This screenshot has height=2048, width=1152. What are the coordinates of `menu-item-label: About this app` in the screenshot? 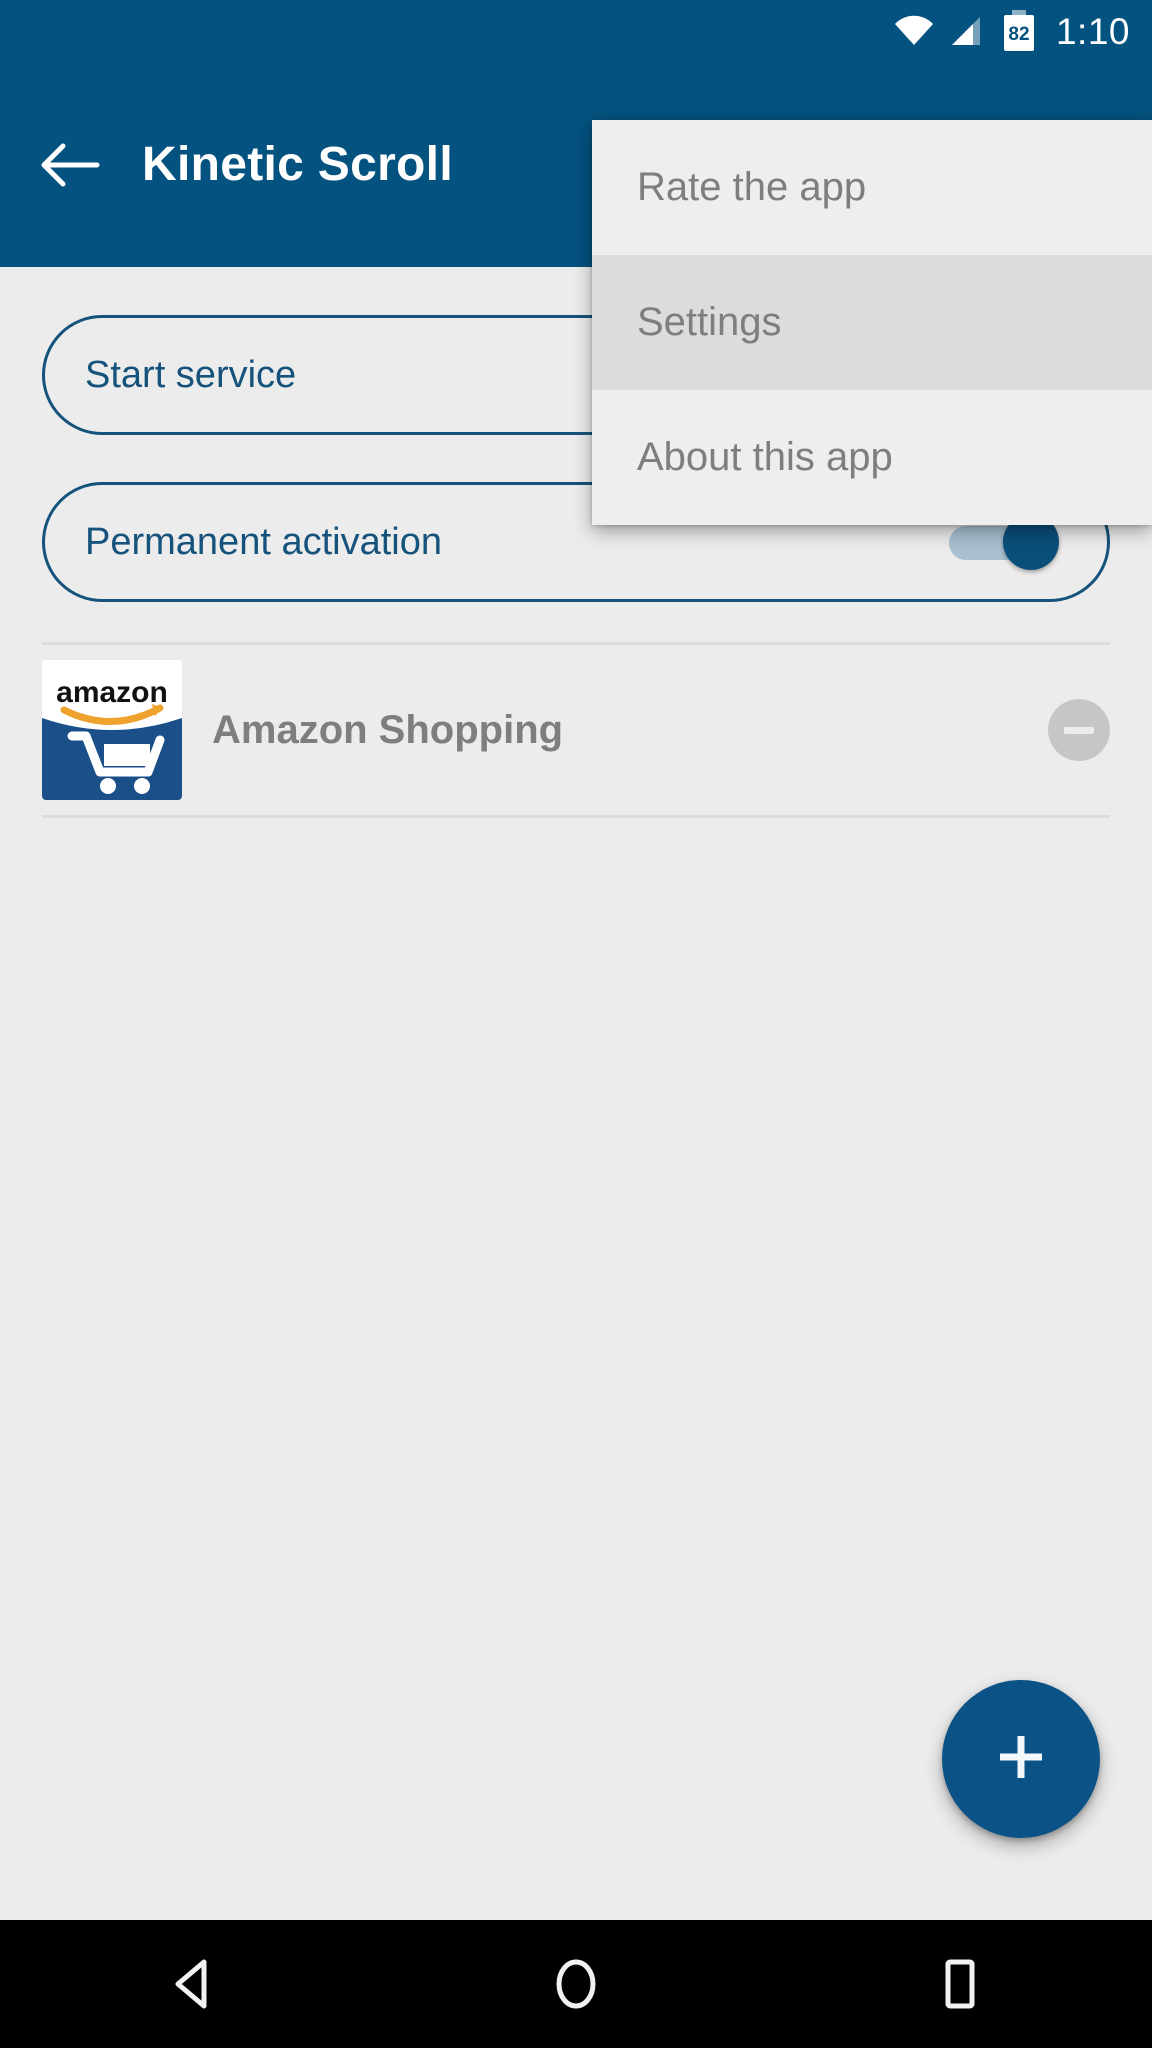 It's located at (765, 457).